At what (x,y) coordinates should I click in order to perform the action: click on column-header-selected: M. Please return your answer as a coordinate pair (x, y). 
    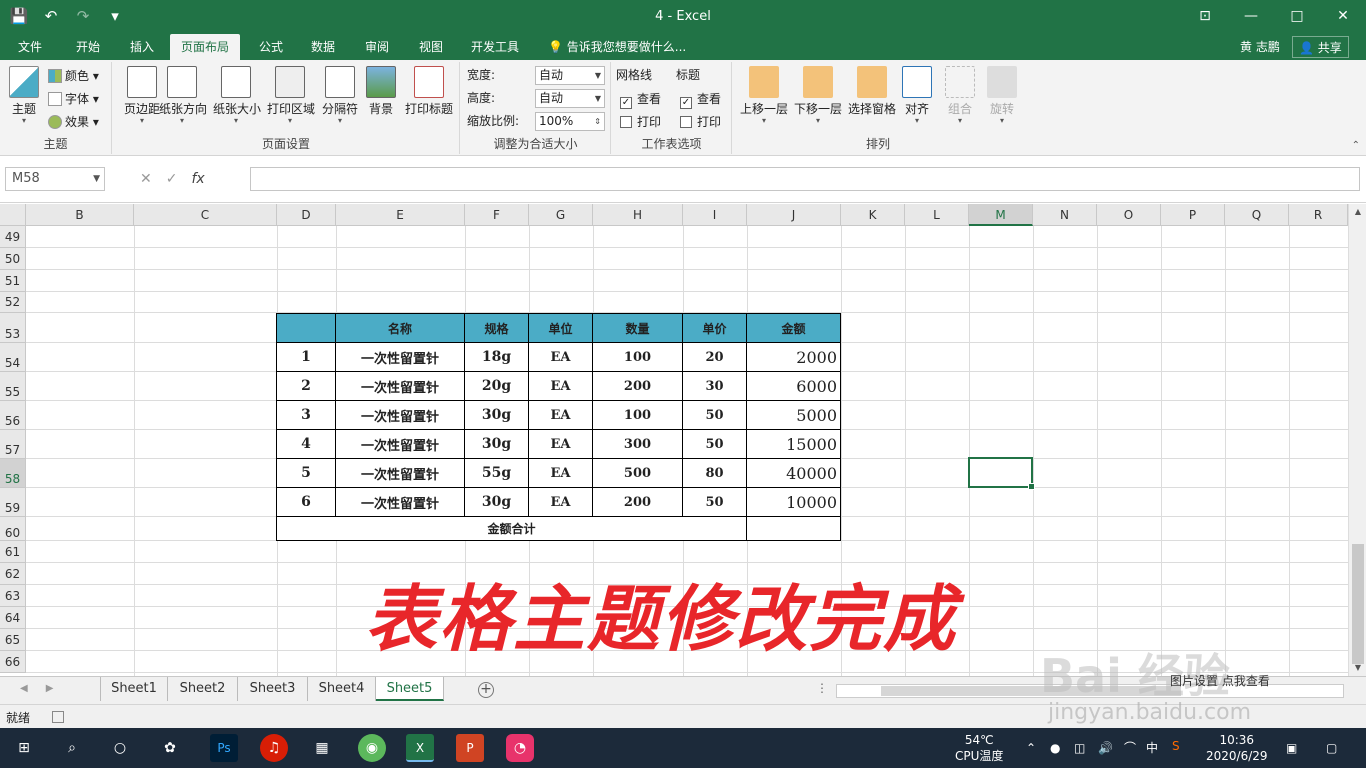
    Looking at the image, I should click on (1001, 215).